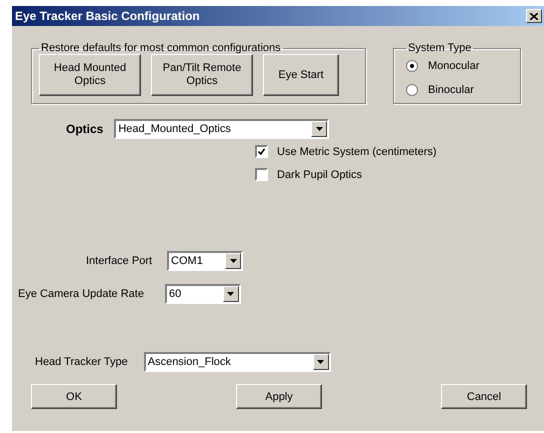 This screenshot has width=544, height=433. I want to click on dropdown: Head_Mounted_Optics, so click(222, 129).